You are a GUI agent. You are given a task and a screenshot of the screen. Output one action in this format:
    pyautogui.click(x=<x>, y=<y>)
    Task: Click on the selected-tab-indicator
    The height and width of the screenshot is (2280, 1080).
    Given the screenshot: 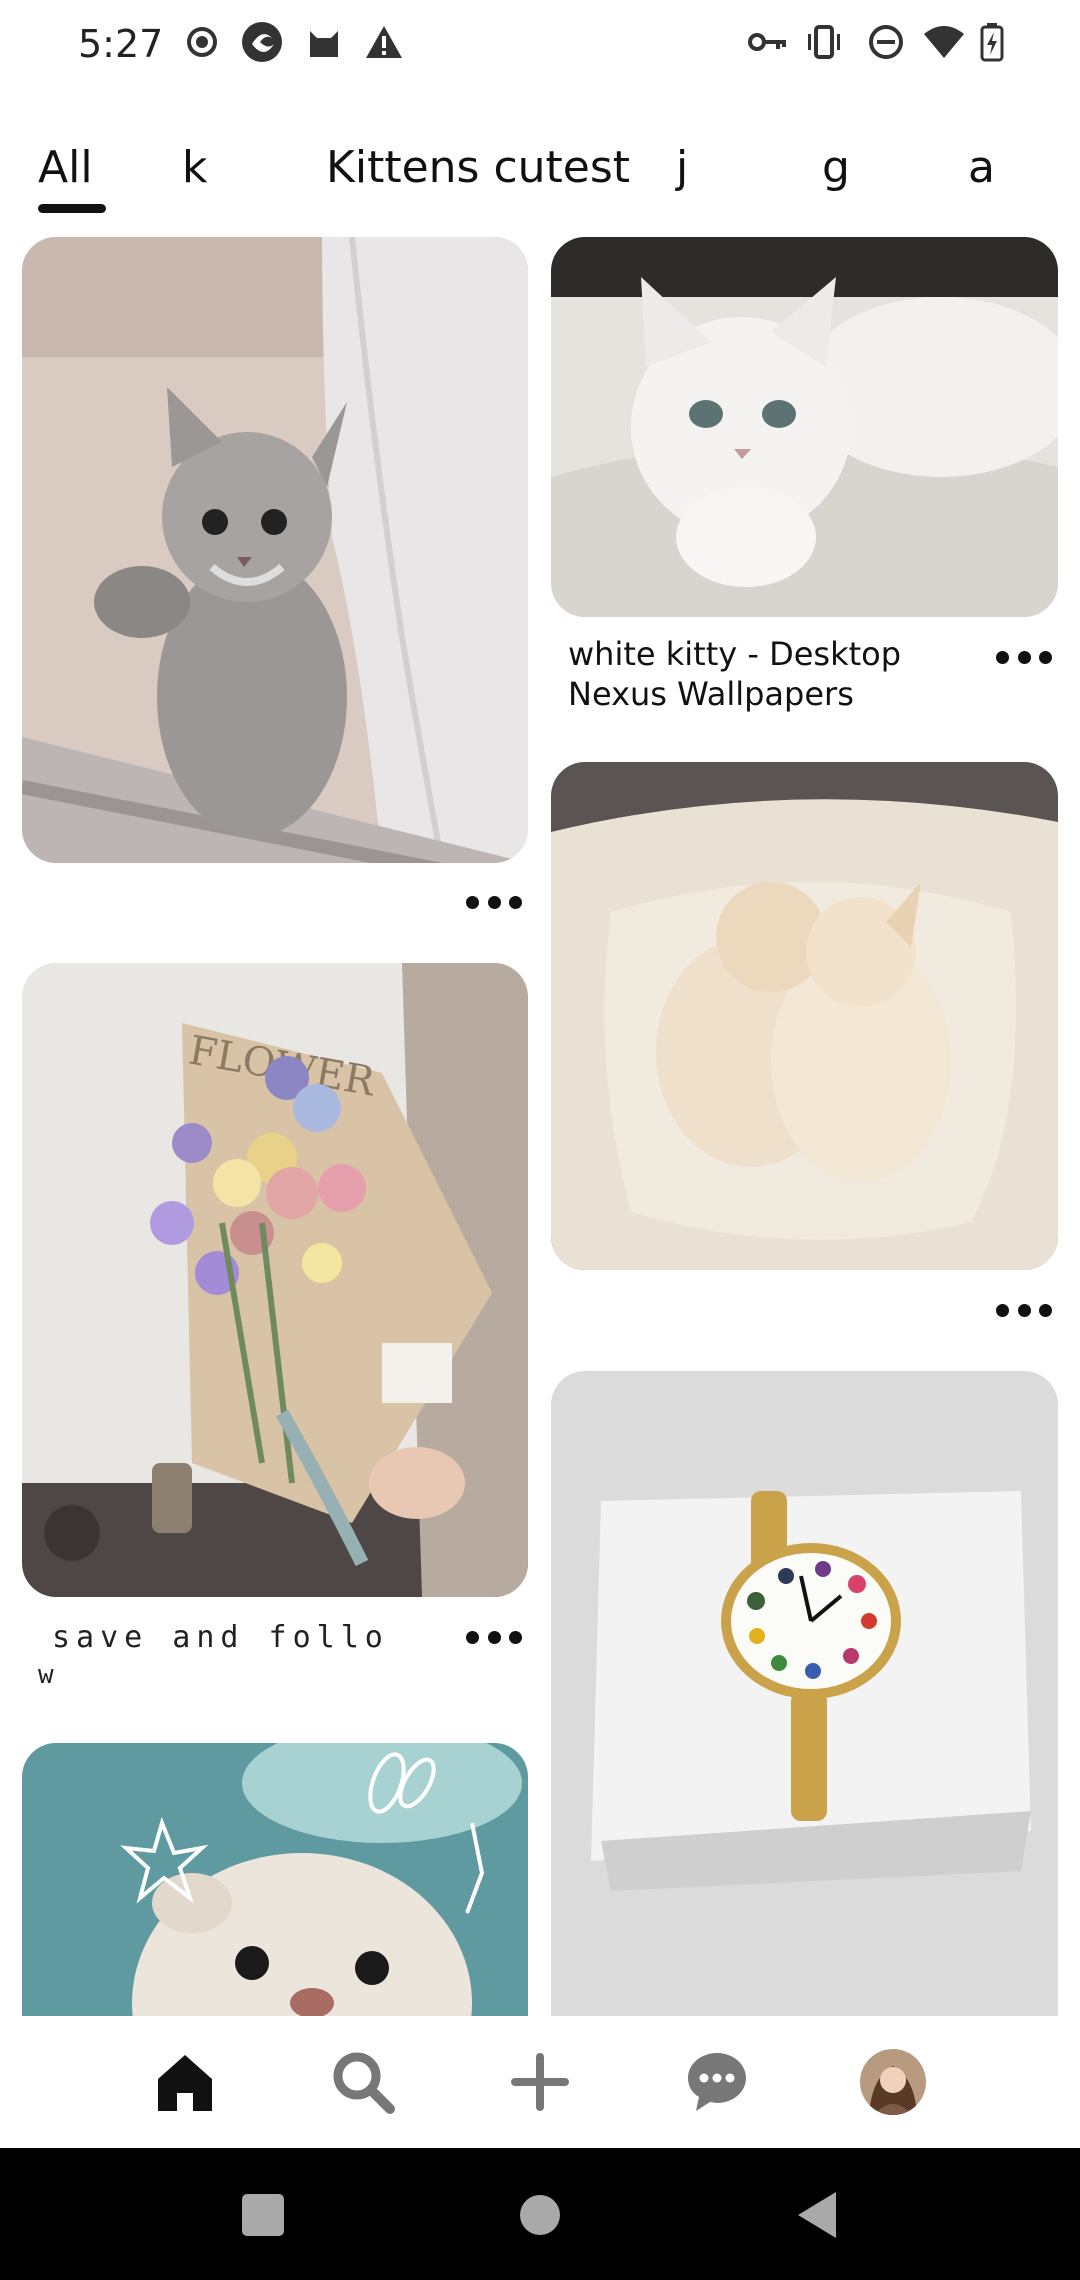 What is the action you would take?
    pyautogui.click(x=72, y=208)
    